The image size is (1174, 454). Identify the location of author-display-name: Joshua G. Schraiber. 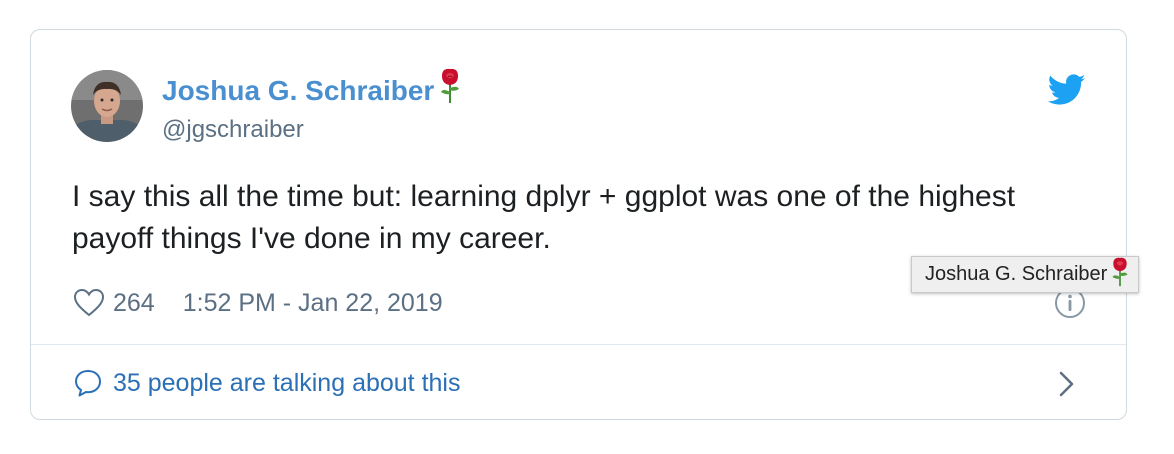
(312, 89).